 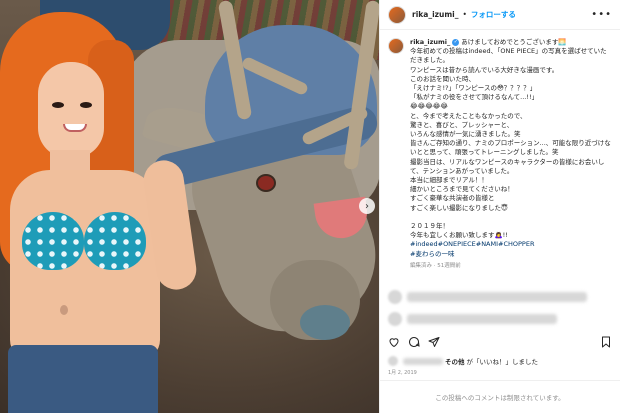 What do you see at coordinates (500, 342) in the screenshot?
I see `action-bar` at bounding box center [500, 342].